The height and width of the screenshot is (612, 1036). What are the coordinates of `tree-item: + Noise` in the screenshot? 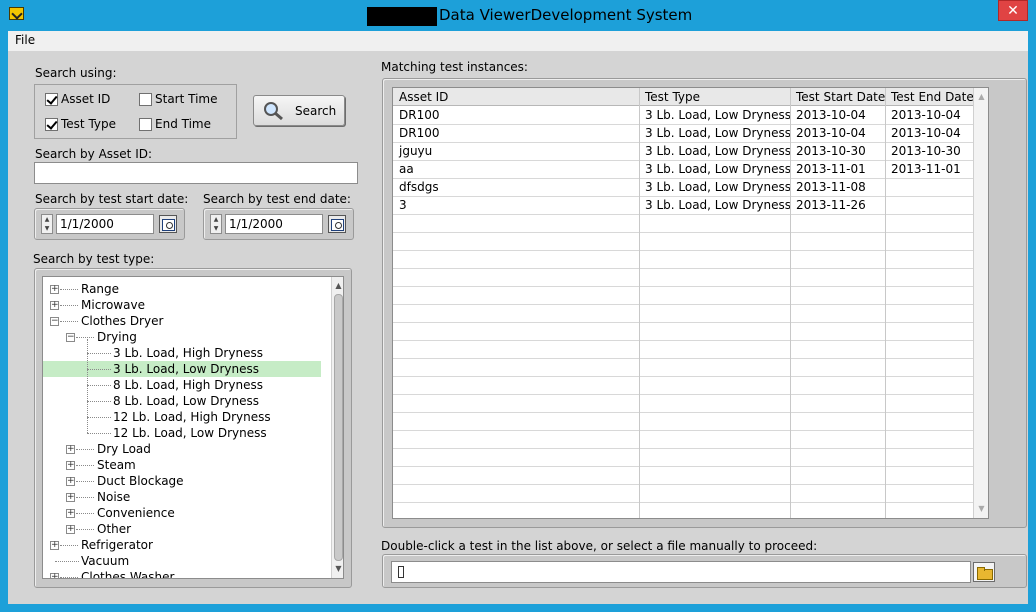 It's located at (182, 497).